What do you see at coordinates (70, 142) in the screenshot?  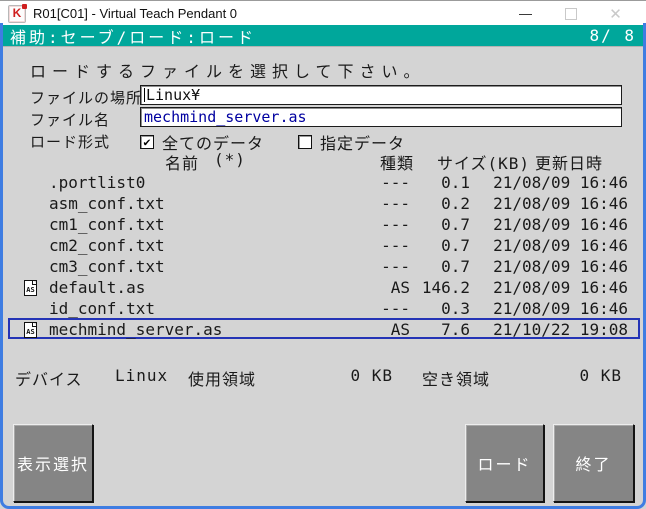 I see `load-format-label: ロード形式` at bounding box center [70, 142].